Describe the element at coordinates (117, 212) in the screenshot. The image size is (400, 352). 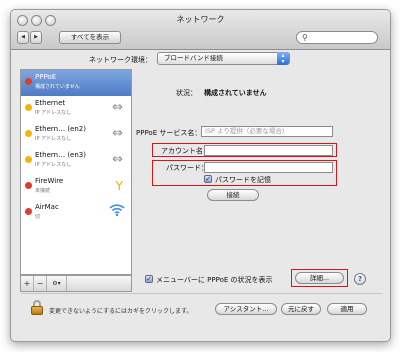
I see `wifi-icon` at that location.